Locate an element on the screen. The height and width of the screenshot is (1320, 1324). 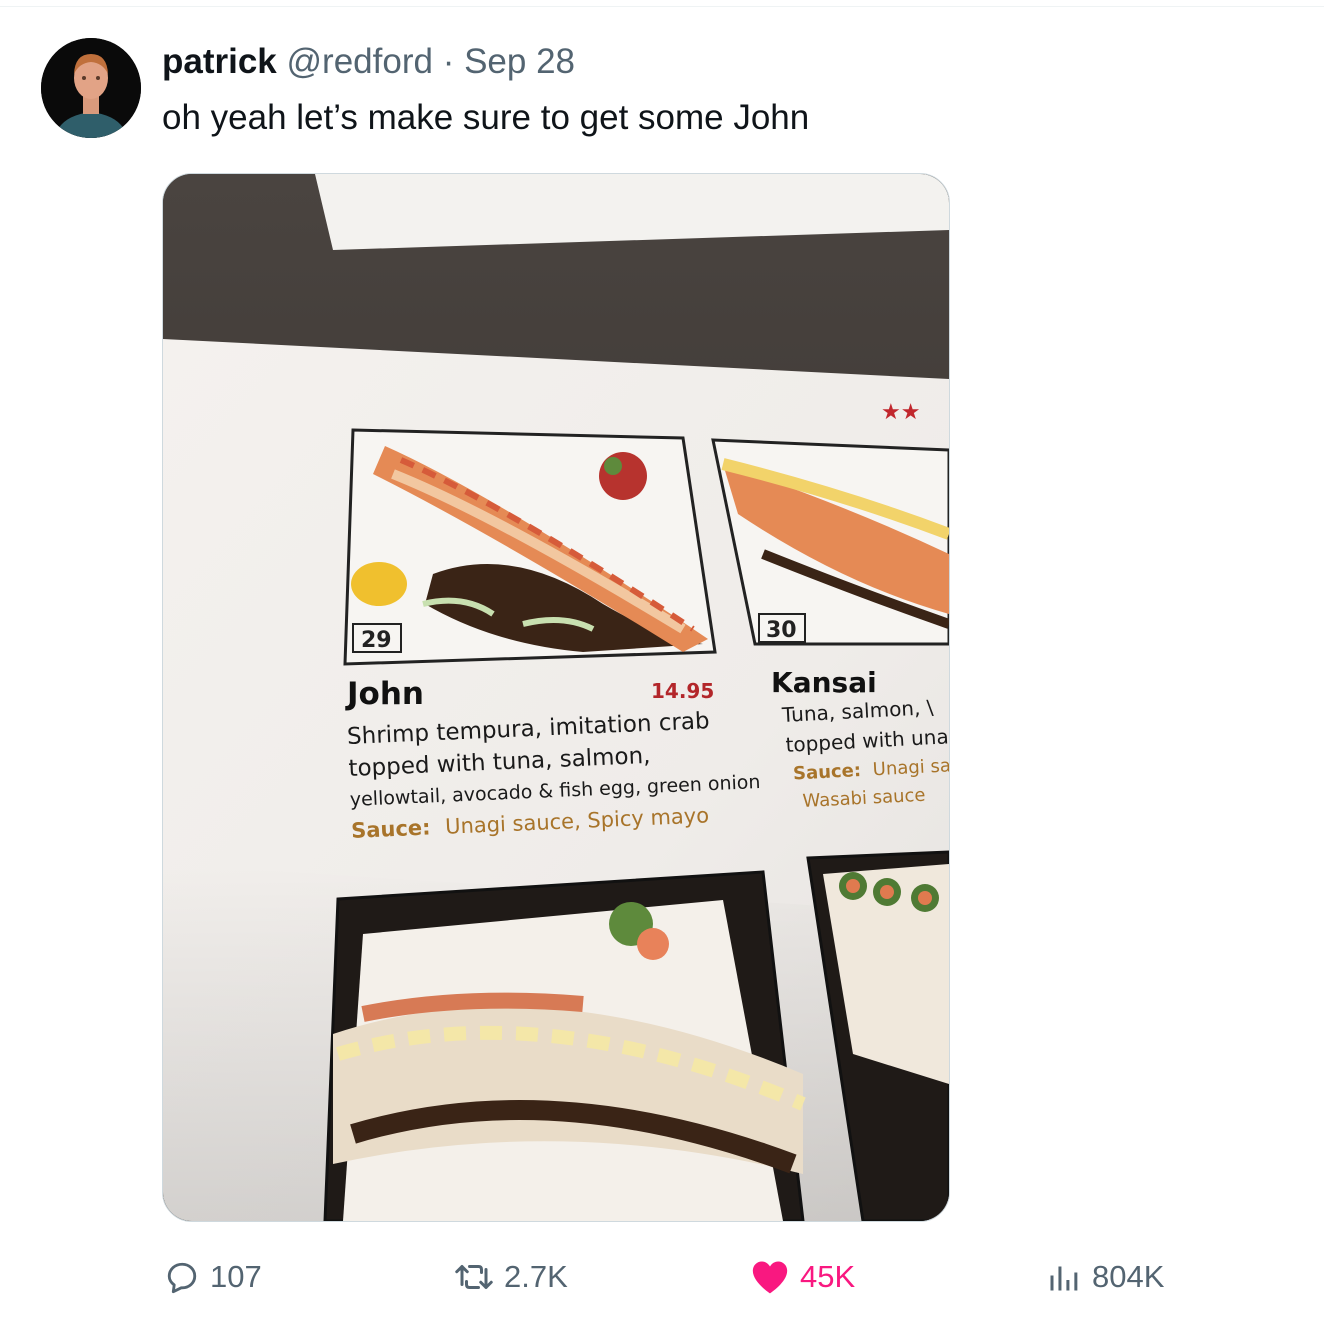
tweet-date: Sep 28 is located at coordinates (519, 61).